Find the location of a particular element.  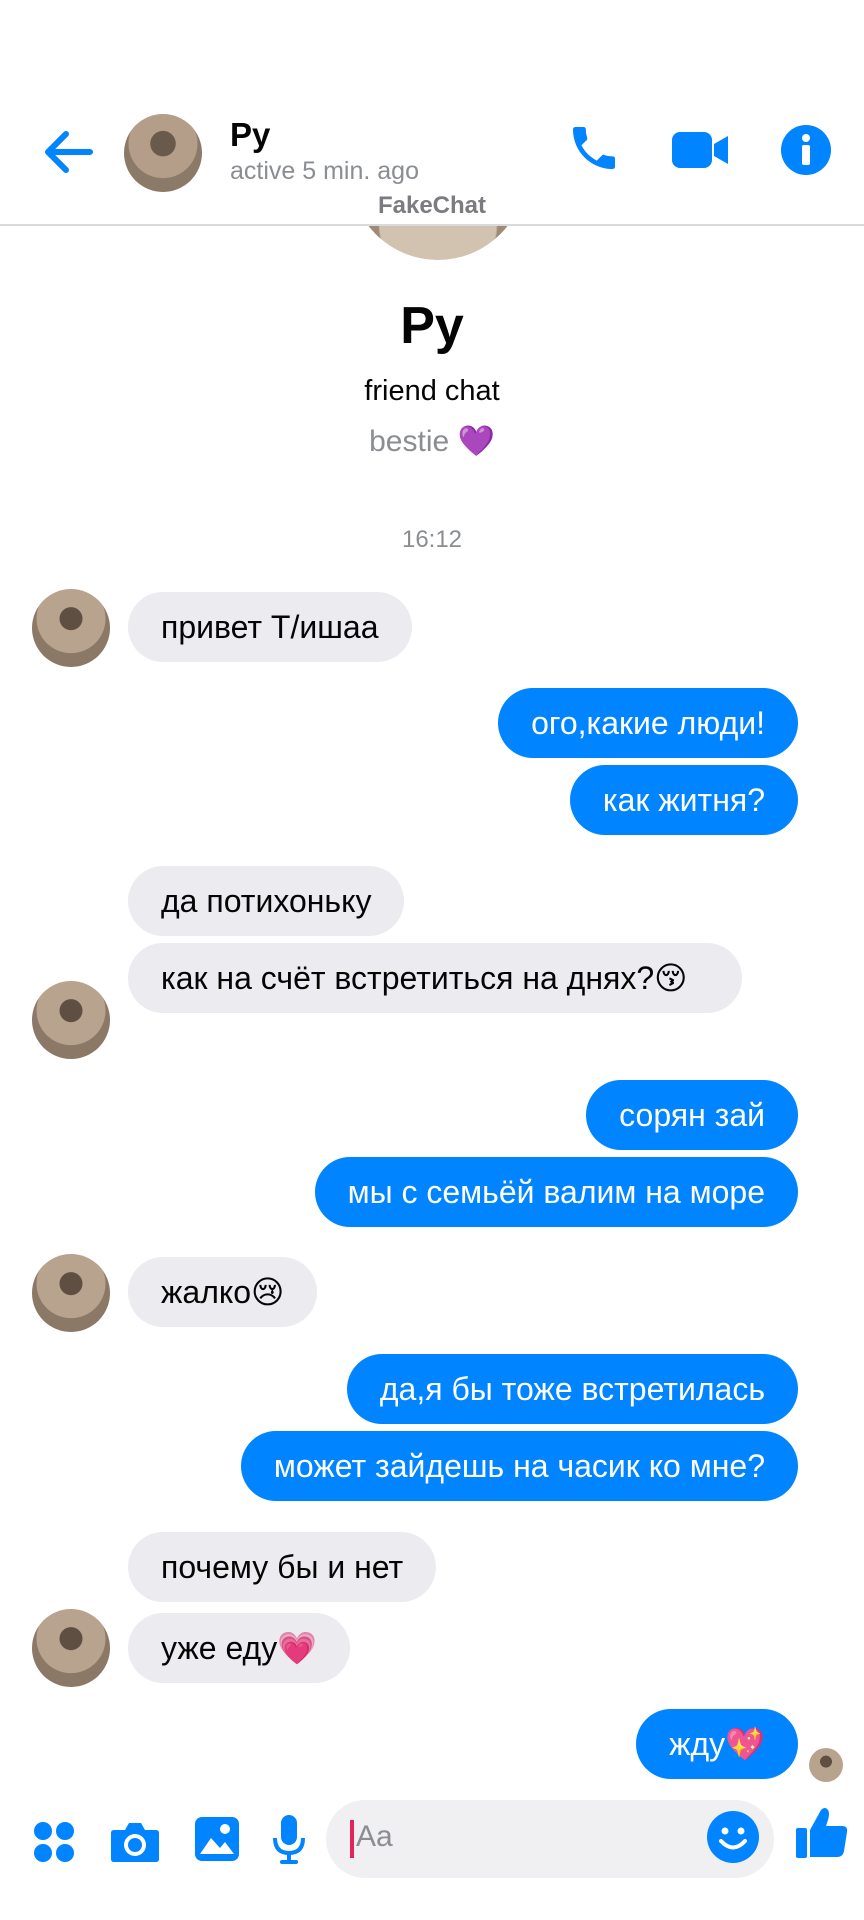

gallery-icon is located at coordinates (217, 1839).